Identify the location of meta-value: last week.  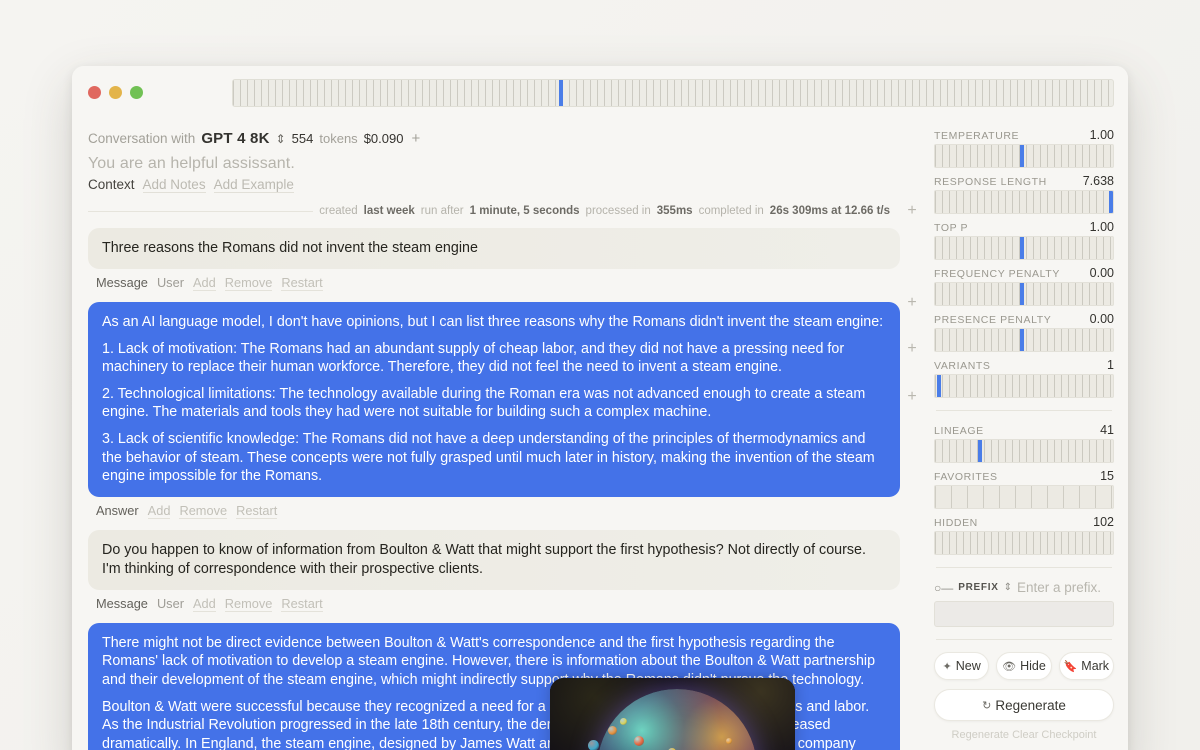
(389, 211).